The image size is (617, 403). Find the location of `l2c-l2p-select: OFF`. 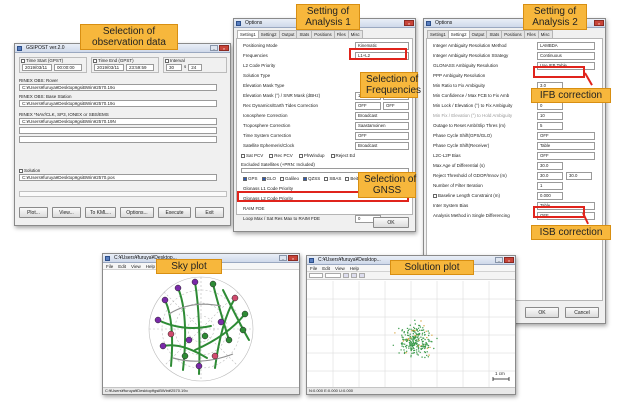

l2c-l2p-select: OFF is located at coordinates (566, 156).